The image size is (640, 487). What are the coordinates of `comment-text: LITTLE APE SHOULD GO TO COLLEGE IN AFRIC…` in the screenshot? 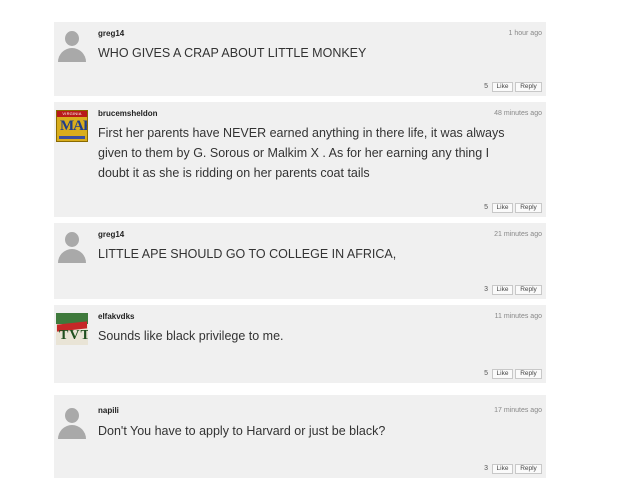 It's located at (247, 254).